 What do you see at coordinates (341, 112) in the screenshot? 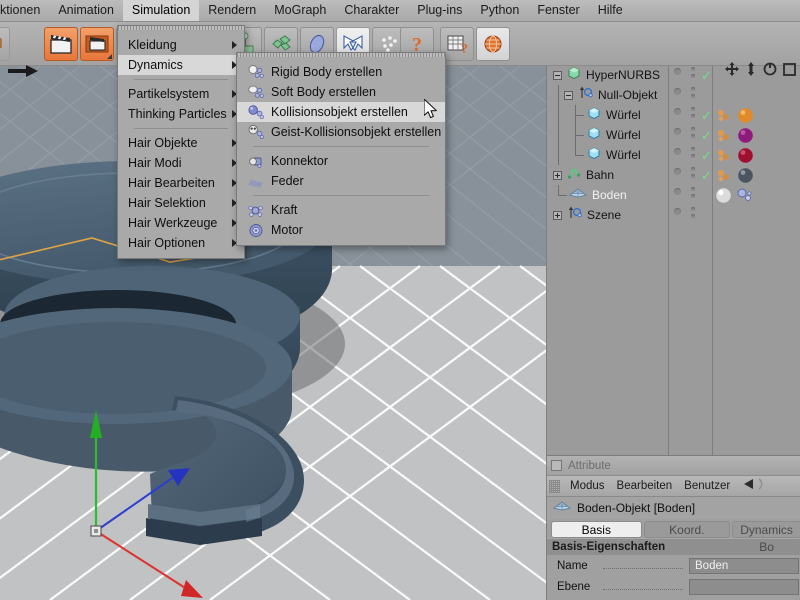
I see `menu-item-kollisionsobjekt: Kollisionsobjekt erstellen` at bounding box center [341, 112].